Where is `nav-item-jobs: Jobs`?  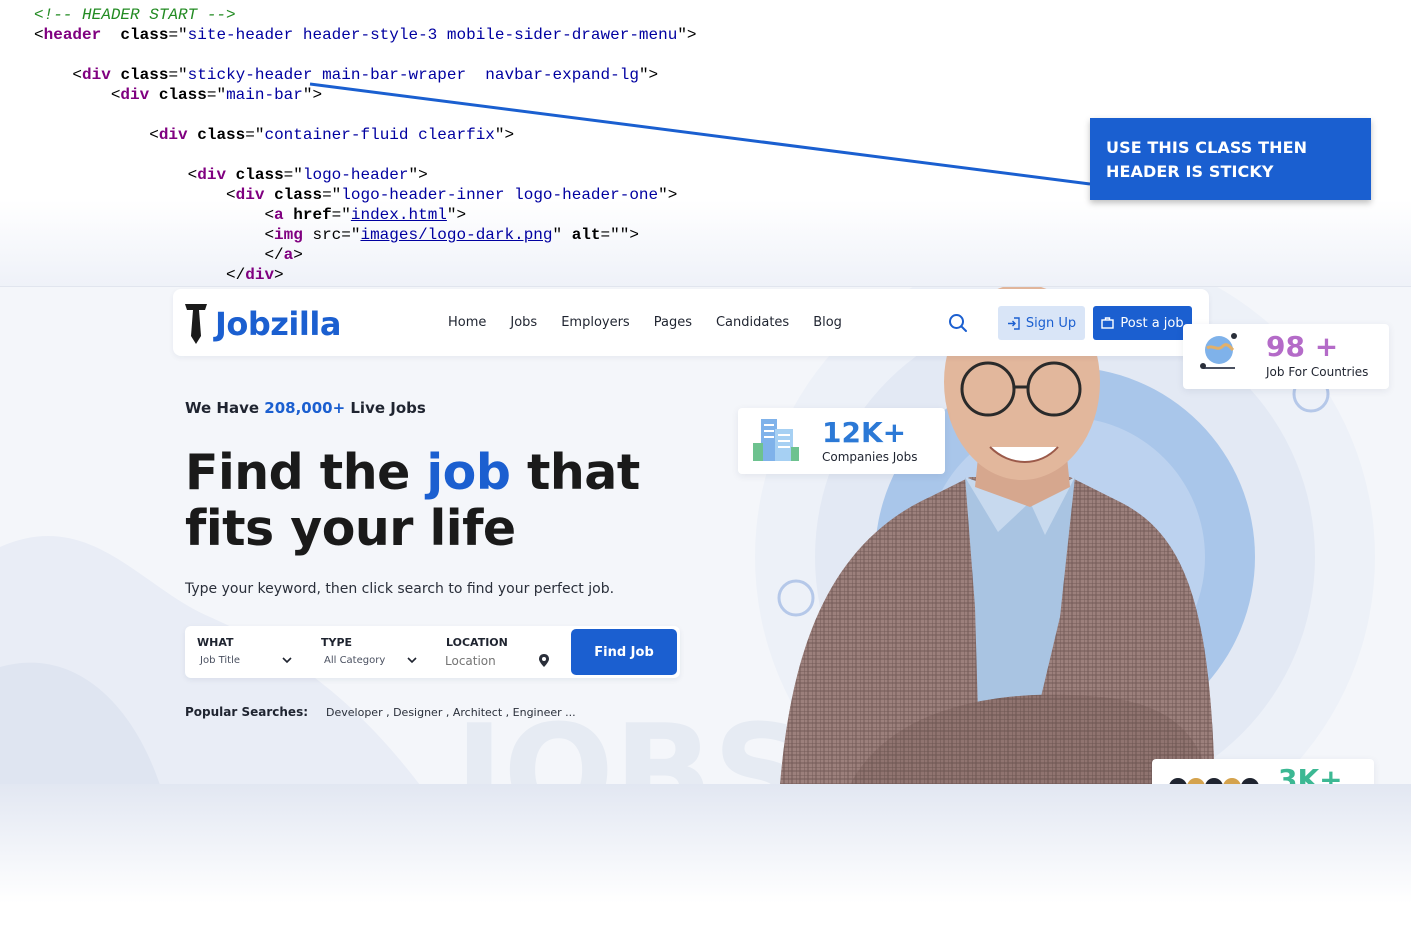 nav-item-jobs: Jobs is located at coordinates (523, 322).